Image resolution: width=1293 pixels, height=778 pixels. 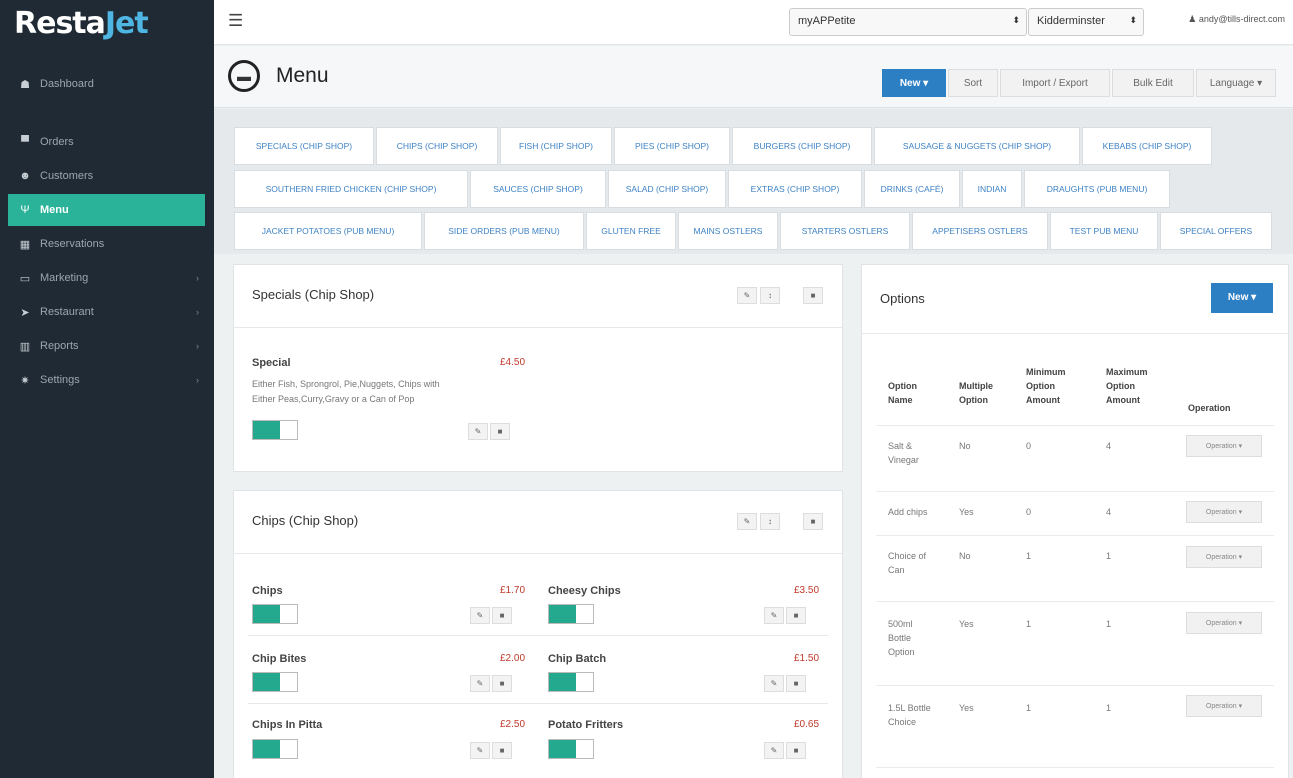 I want to click on column-header-option-name: Option Name, so click(x=902, y=393).